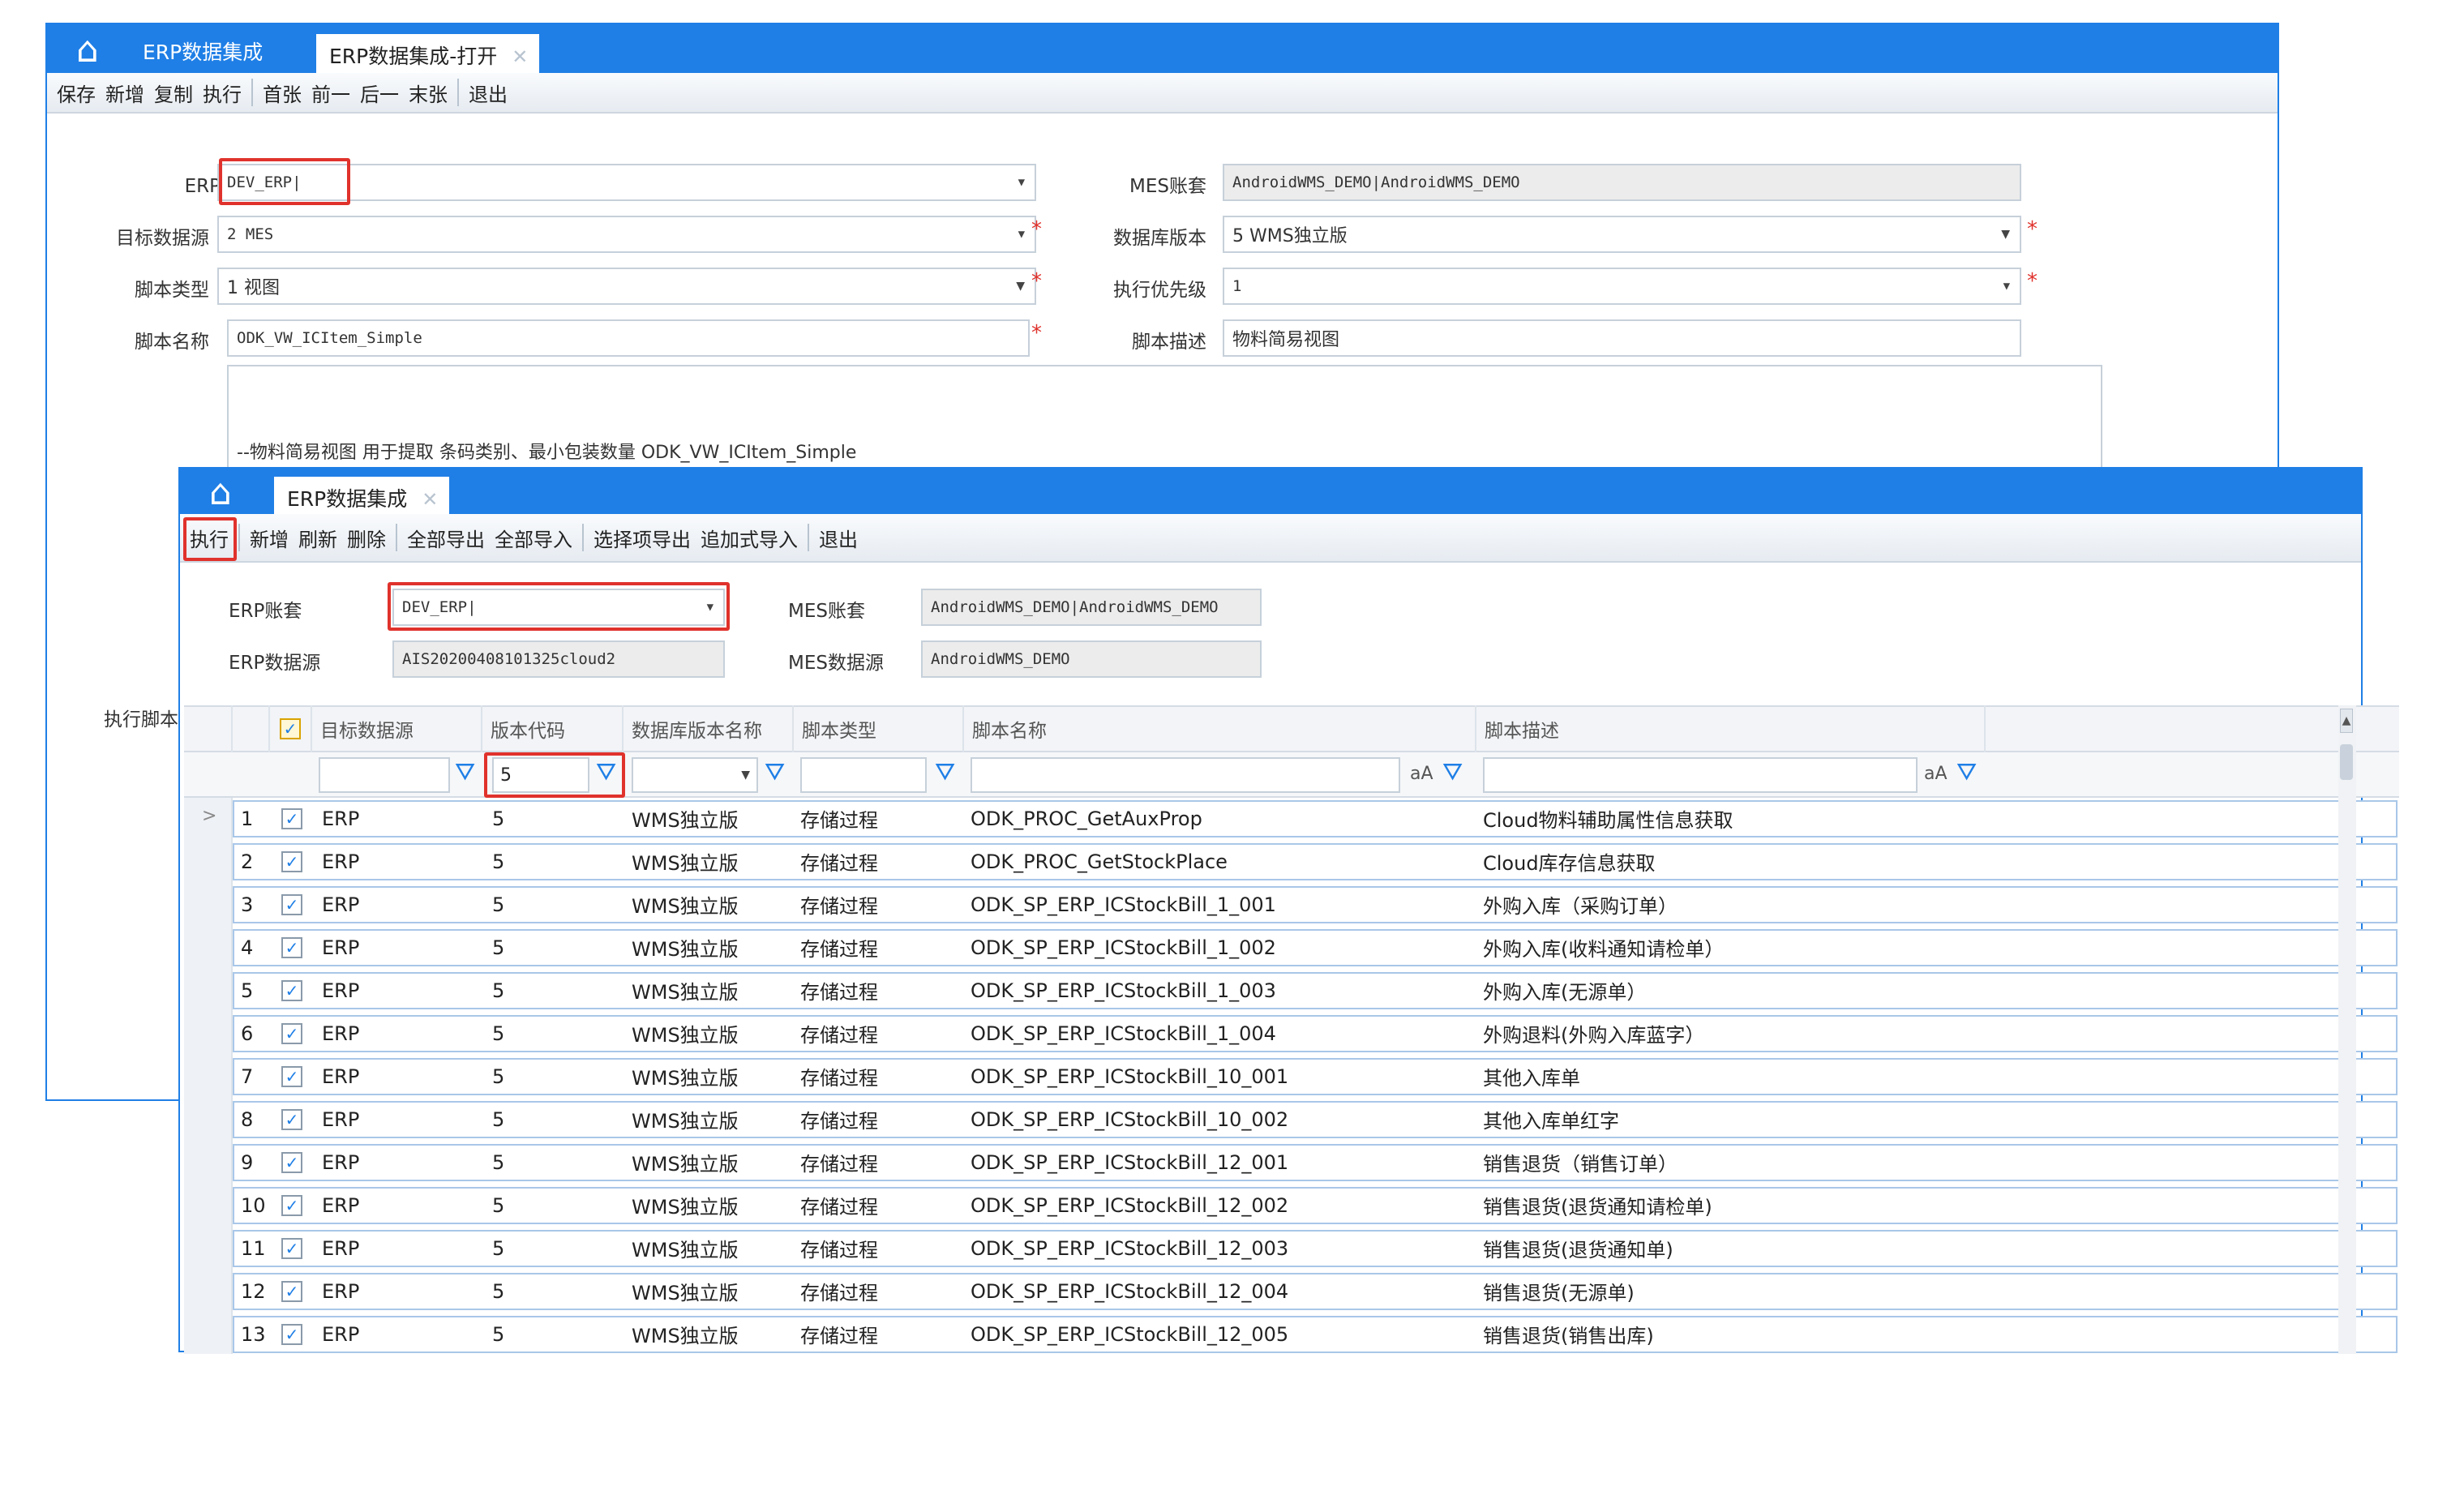 This screenshot has height=1495, width=2464. What do you see at coordinates (552, 728) in the screenshot?
I see `col-header-version-code: 版本代码` at bounding box center [552, 728].